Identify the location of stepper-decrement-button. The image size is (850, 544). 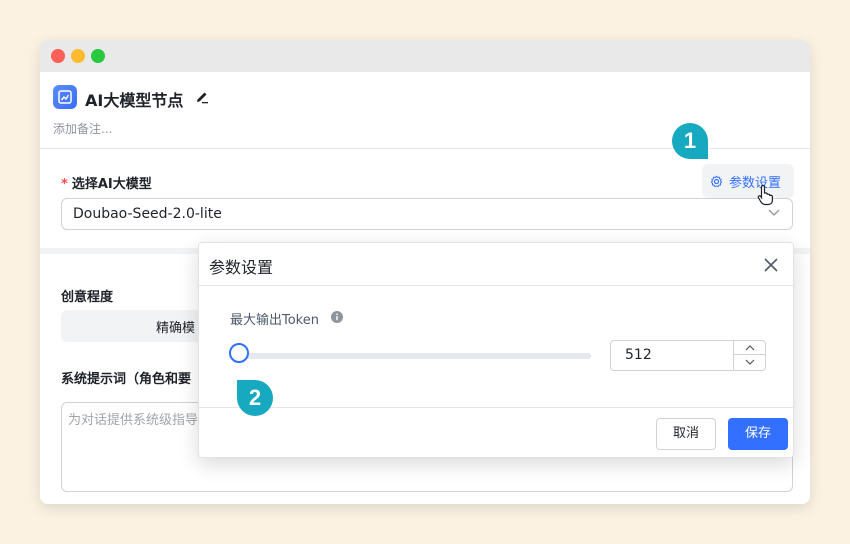
(749, 362).